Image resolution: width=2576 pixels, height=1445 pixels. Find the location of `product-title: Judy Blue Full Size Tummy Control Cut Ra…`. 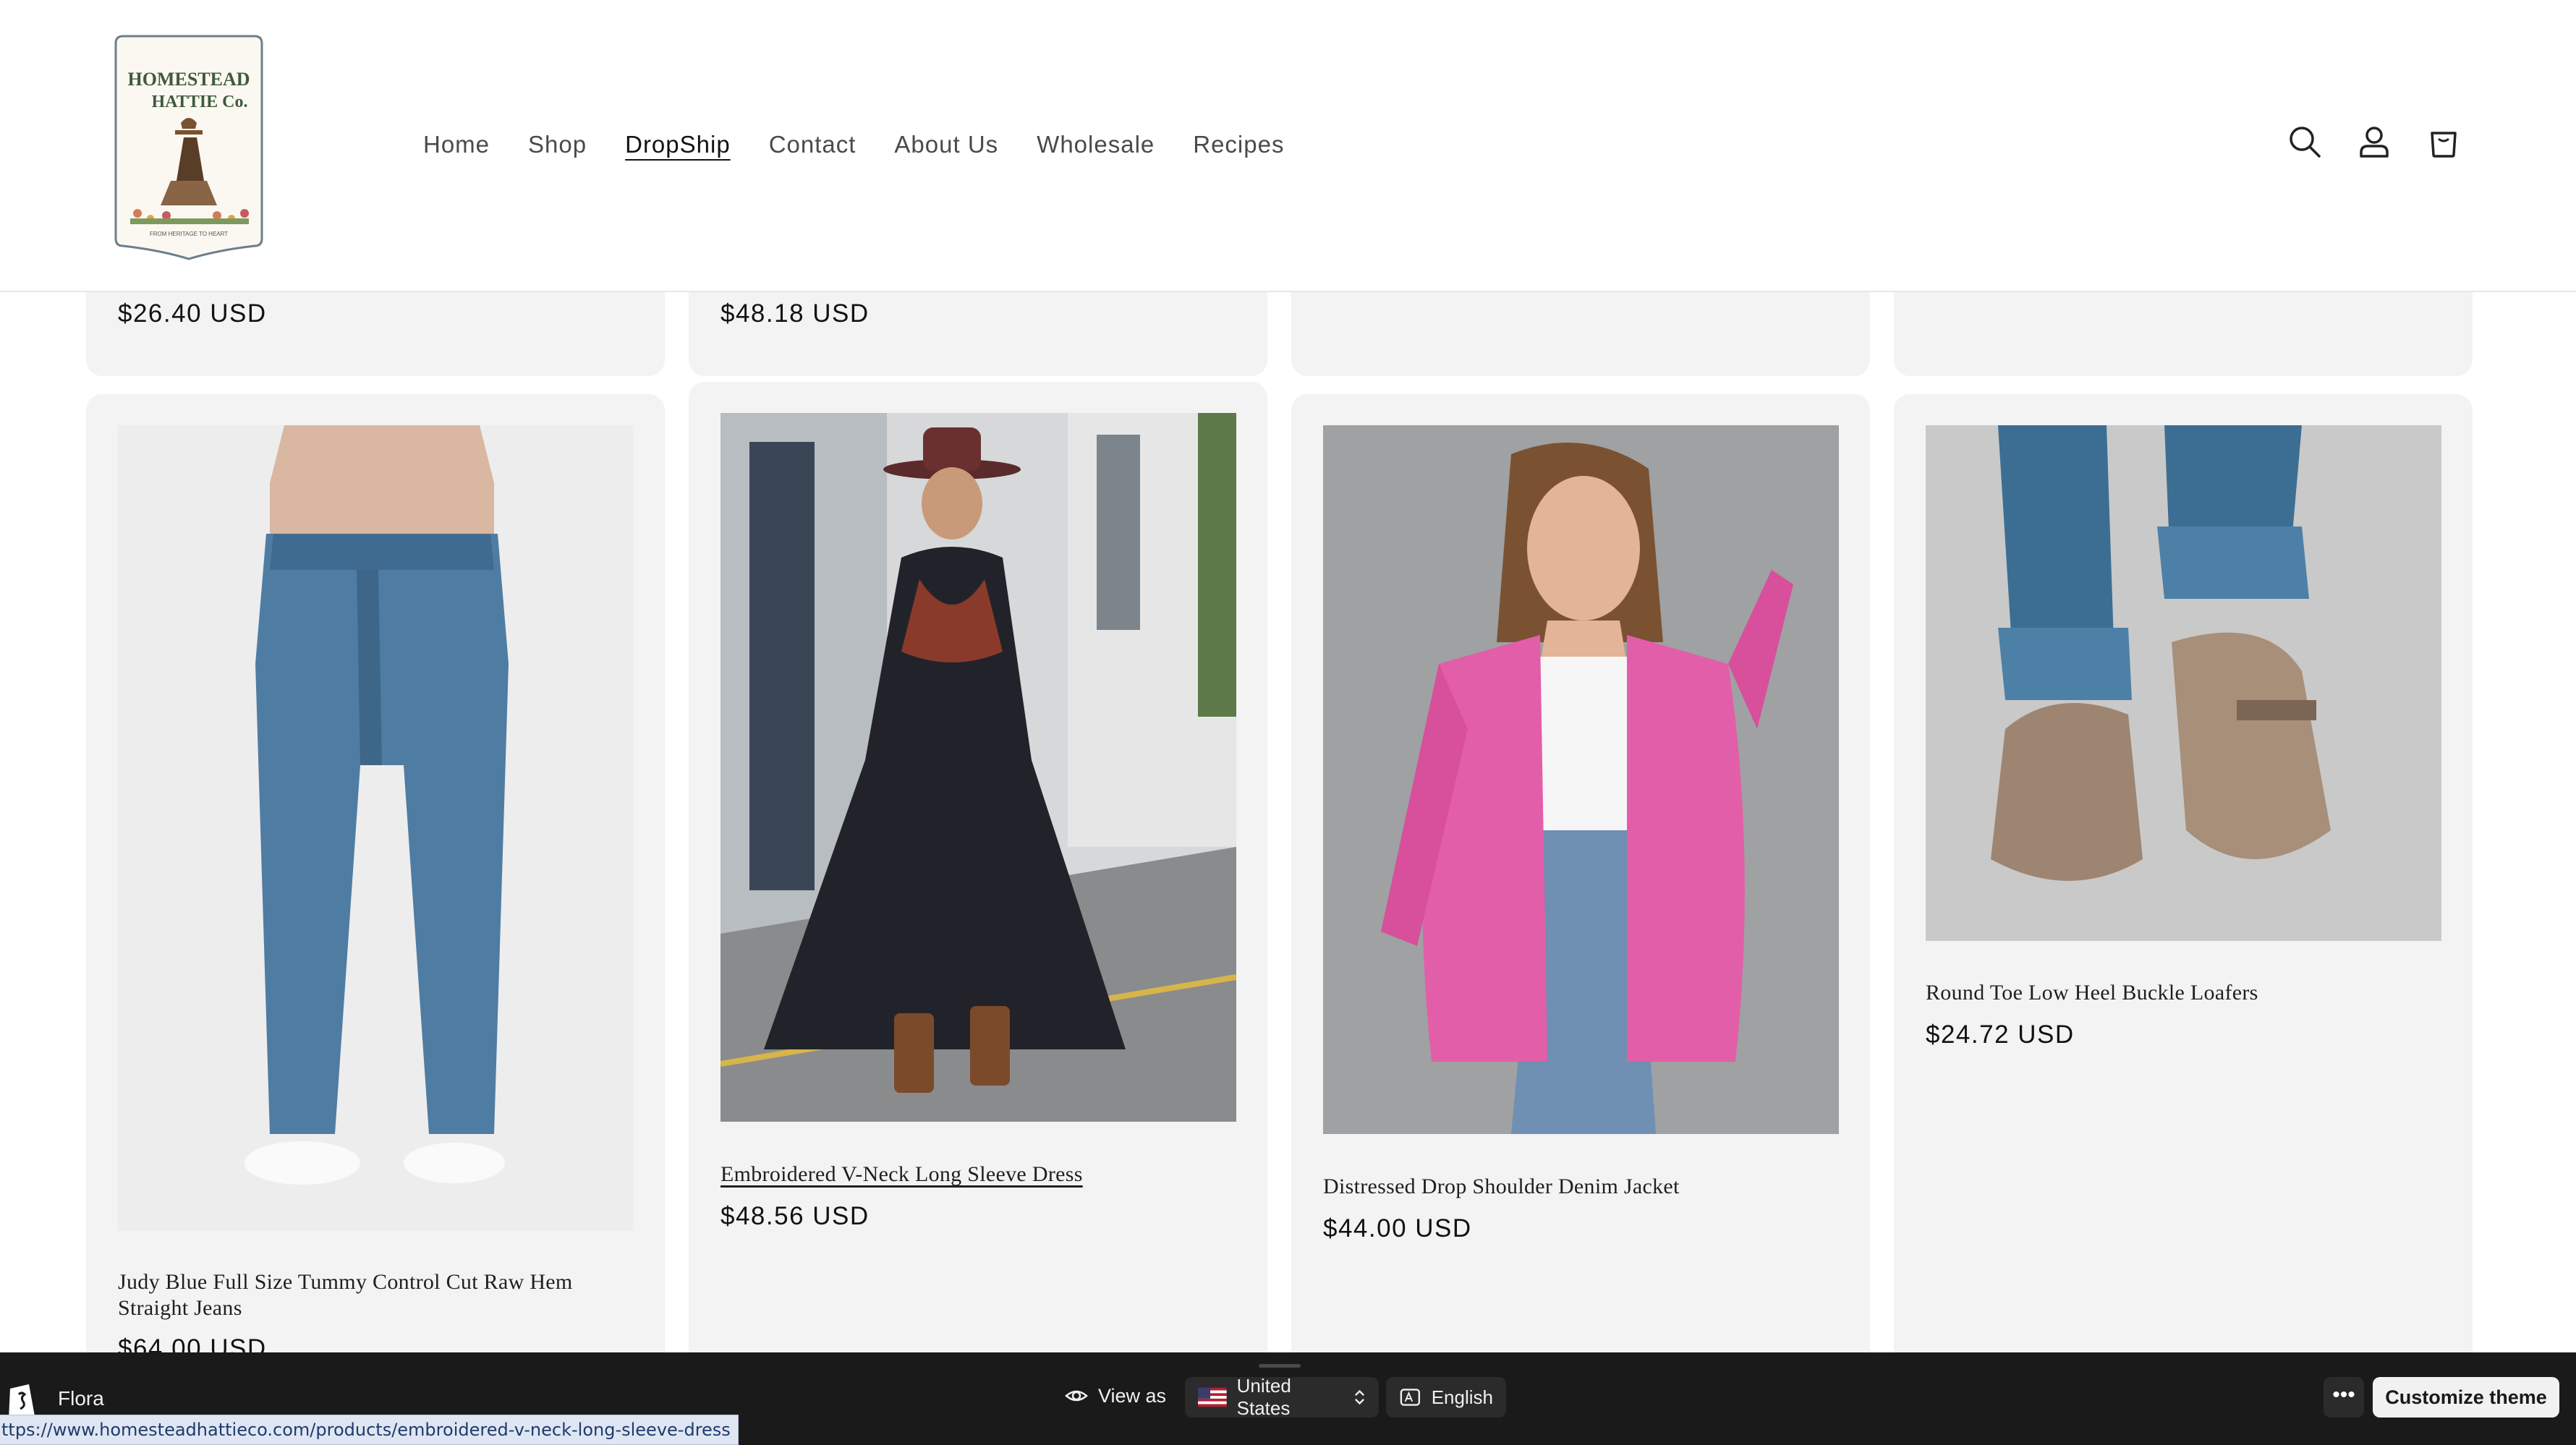

product-title: Judy Blue Full Size Tummy Control Cut Ra… is located at coordinates (378, 1295).